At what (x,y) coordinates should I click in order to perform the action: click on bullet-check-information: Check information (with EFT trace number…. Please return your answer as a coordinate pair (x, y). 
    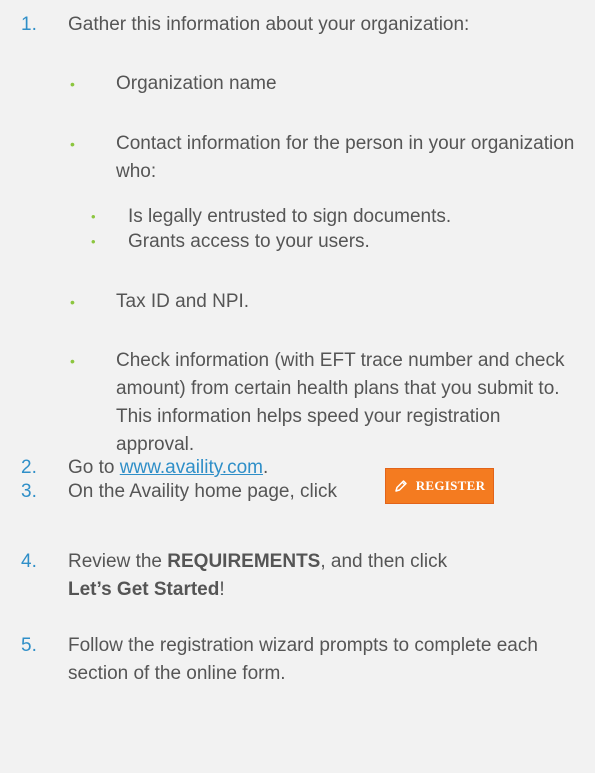
    Looking at the image, I should click on (340, 402).